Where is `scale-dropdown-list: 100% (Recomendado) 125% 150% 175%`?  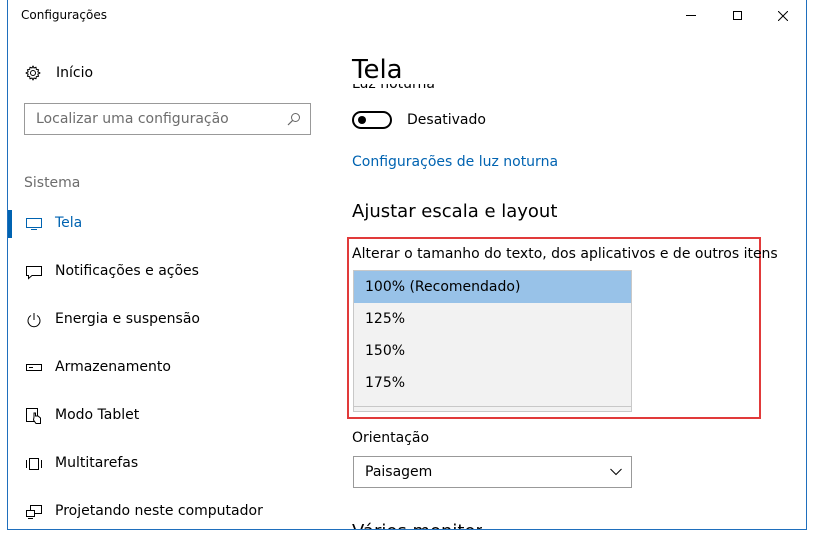
scale-dropdown-list: 100% (Recomendado) 125% 150% 175% is located at coordinates (492, 341).